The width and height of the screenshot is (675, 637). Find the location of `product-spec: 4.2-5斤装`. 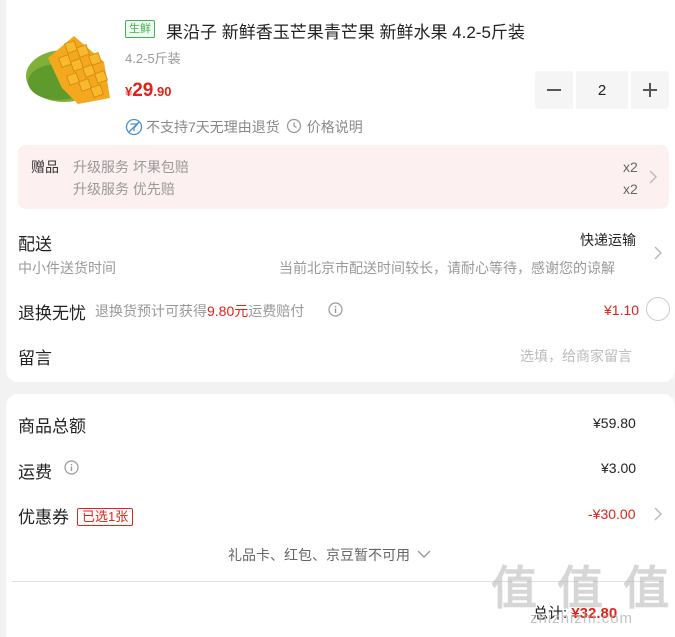

product-spec: 4.2-5斤装 is located at coordinates (153, 58).